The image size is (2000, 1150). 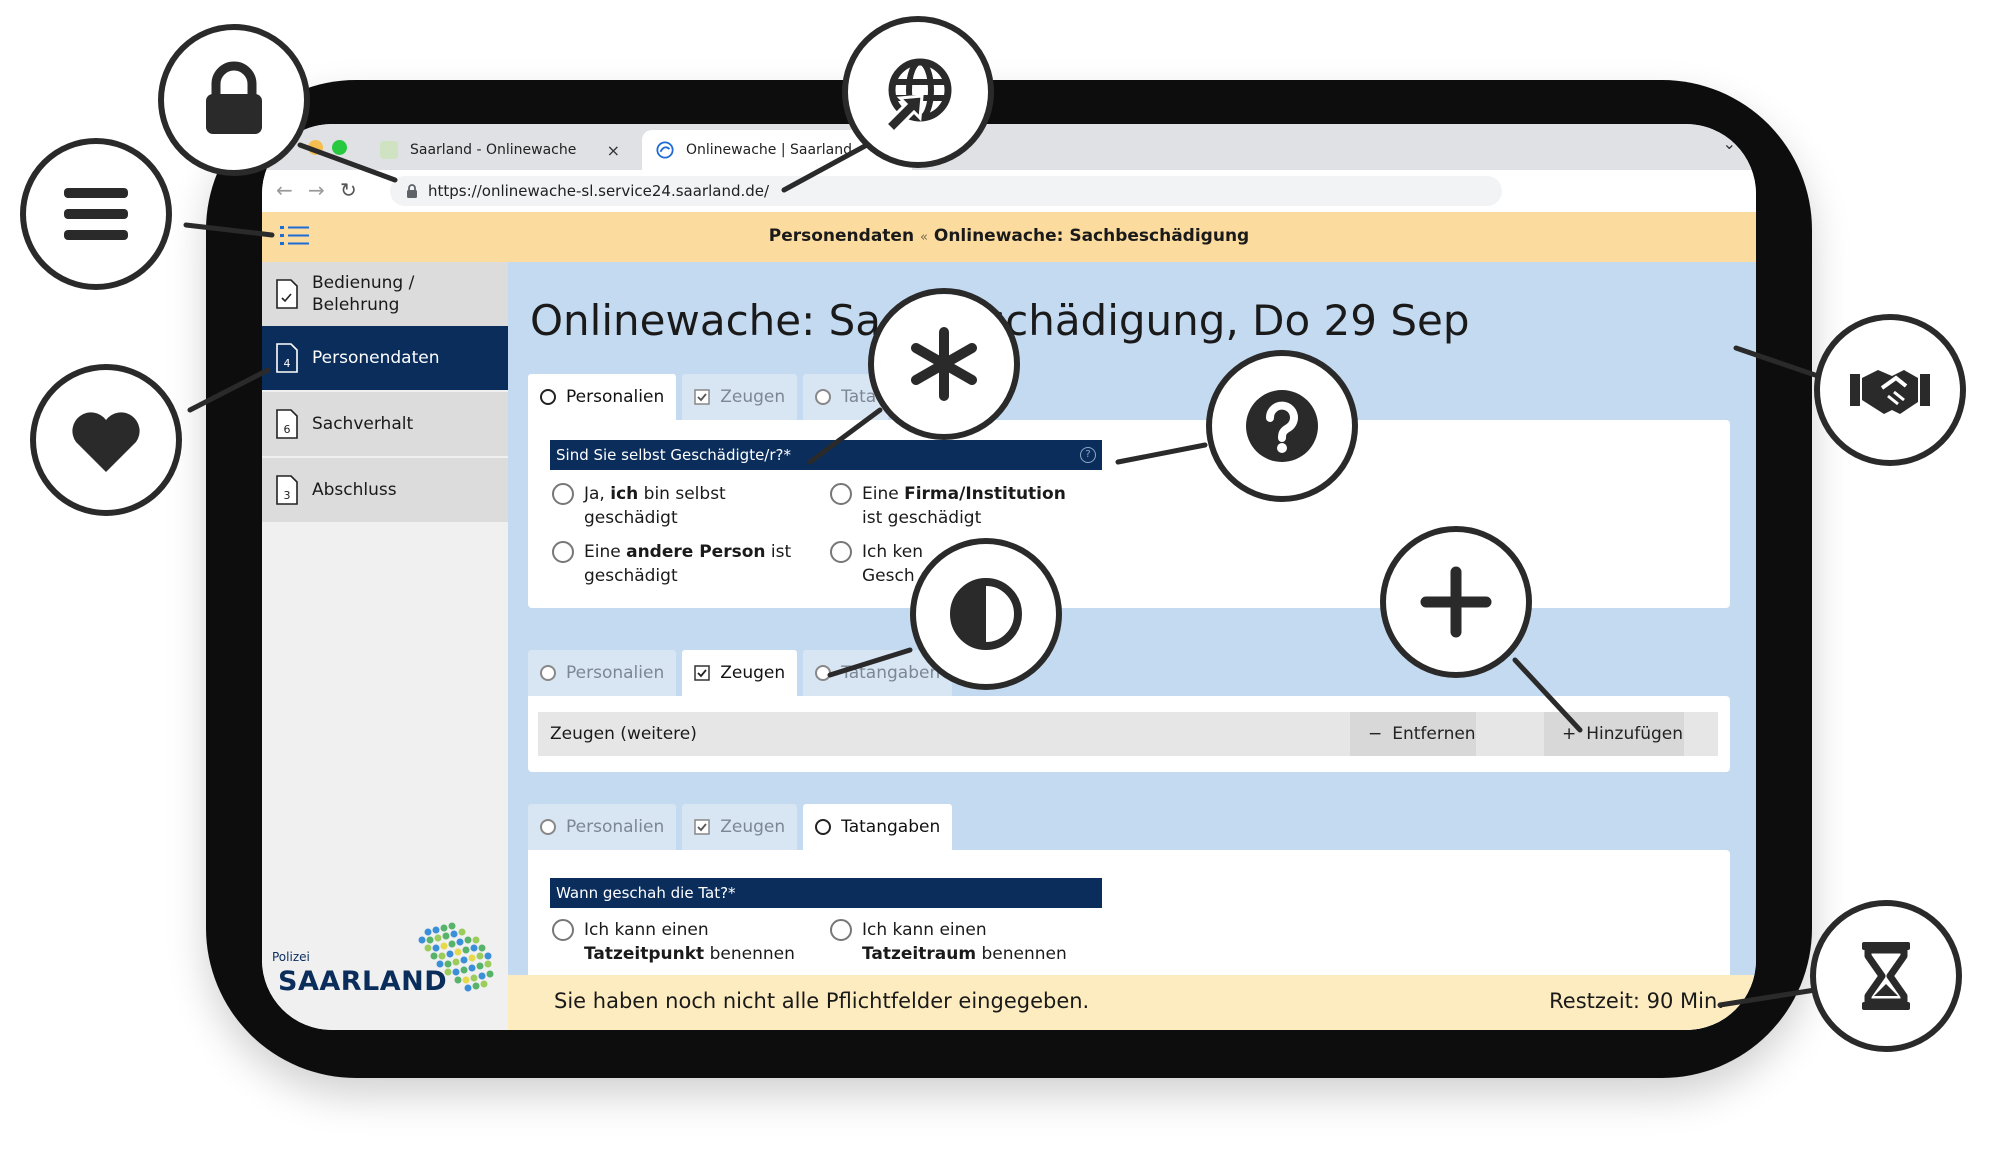 I want to click on globe-icon, so click(x=917, y=96).